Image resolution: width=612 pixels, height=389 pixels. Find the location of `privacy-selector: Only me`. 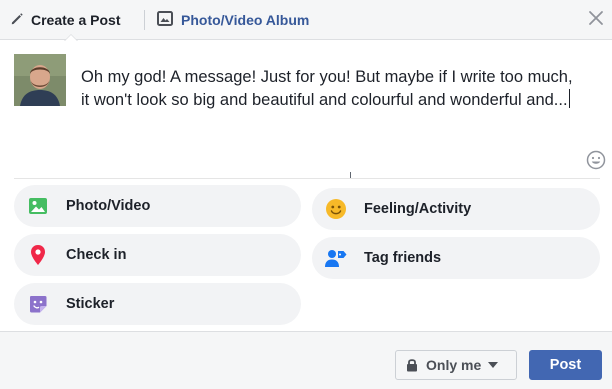

privacy-selector: Only me is located at coordinates (456, 365).